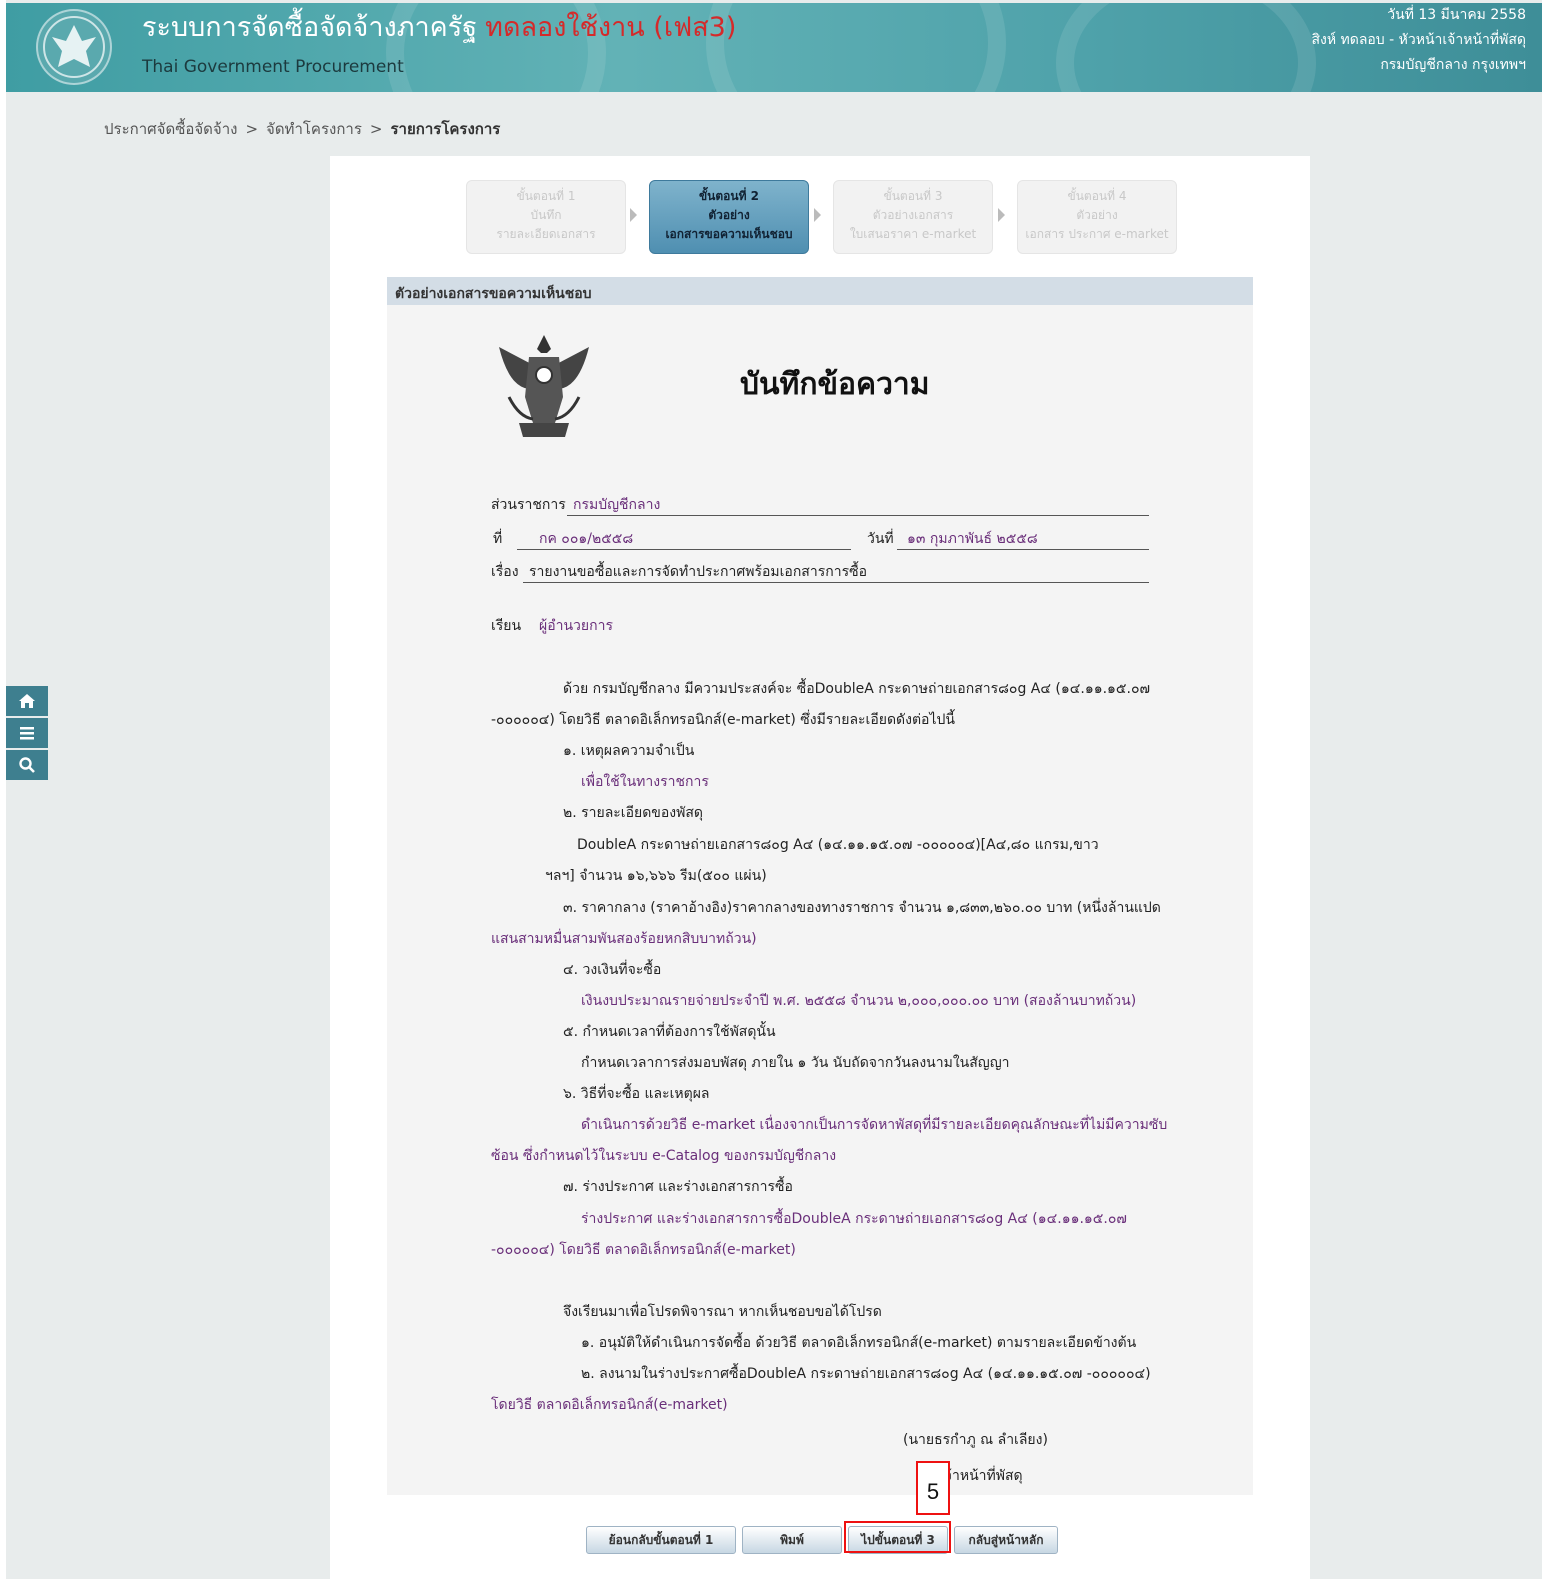  I want to click on home-button: กลับสู่หน้าหลัก, so click(1006, 1540).